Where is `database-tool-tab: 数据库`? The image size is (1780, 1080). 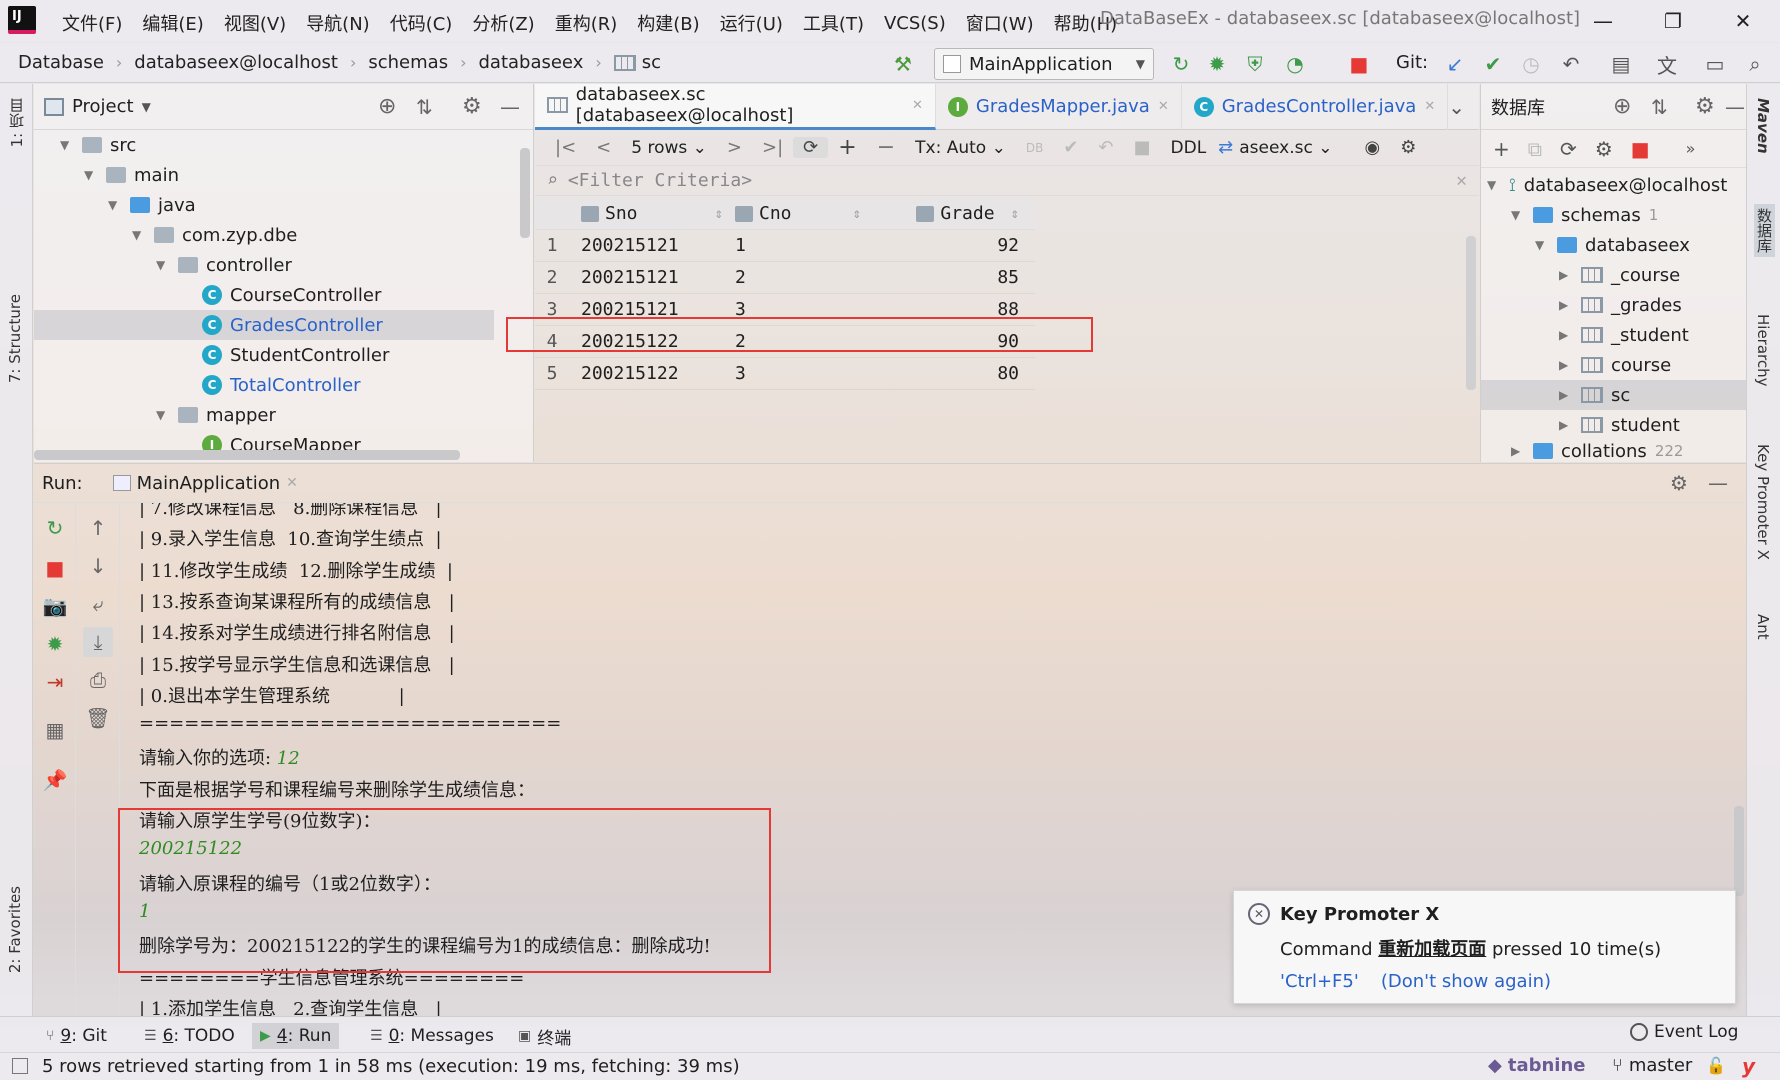
database-tool-tab: 数据库 is located at coordinates (1764, 230).